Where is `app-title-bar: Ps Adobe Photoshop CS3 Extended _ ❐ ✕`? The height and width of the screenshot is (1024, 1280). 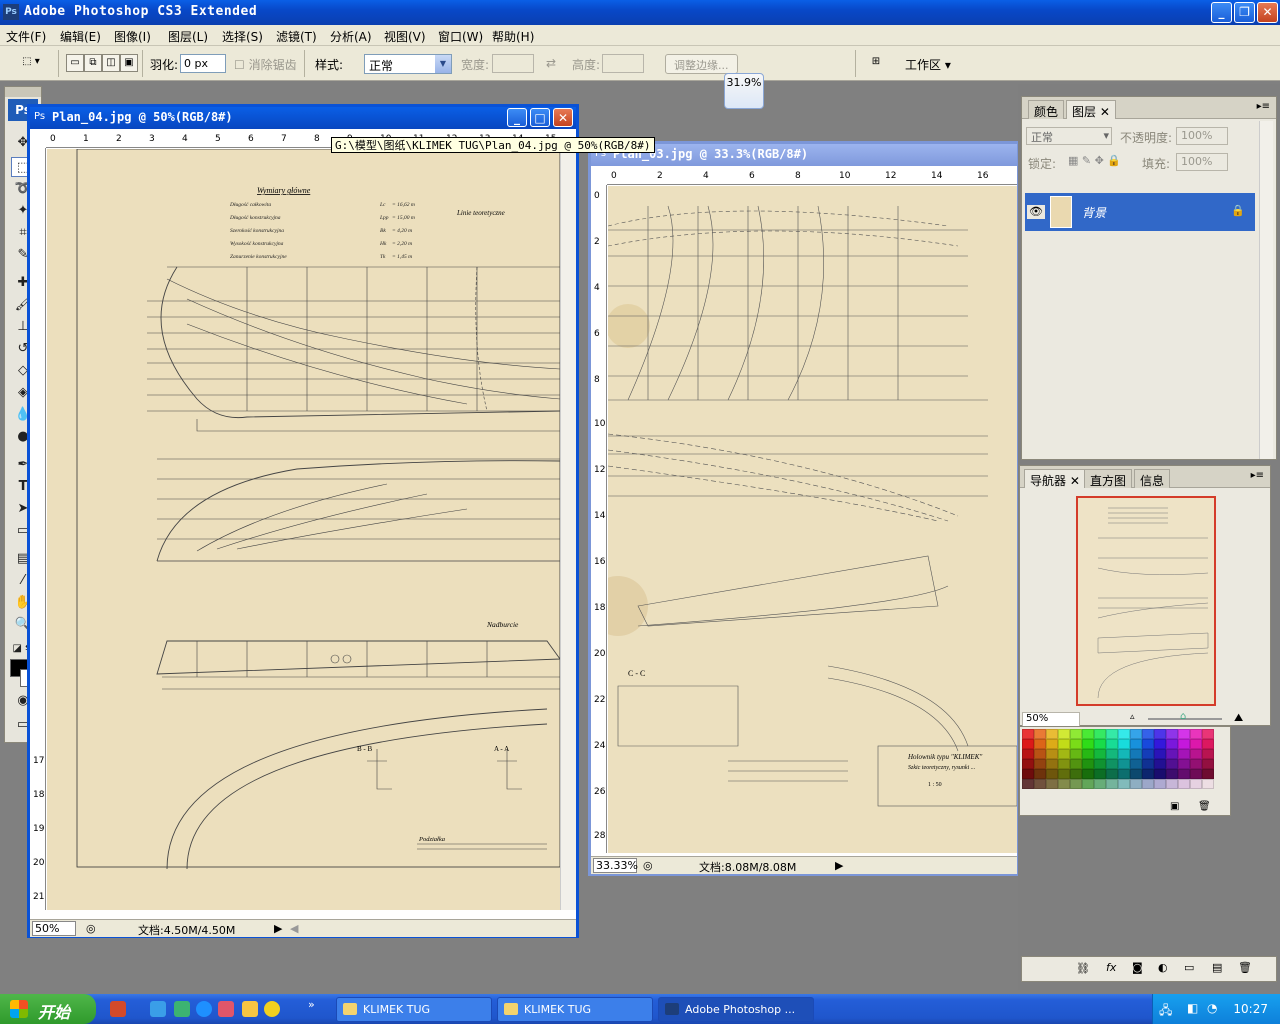 app-title-bar: Ps Adobe Photoshop CS3 Extended _ ❐ ✕ is located at coordinates (640, 12).